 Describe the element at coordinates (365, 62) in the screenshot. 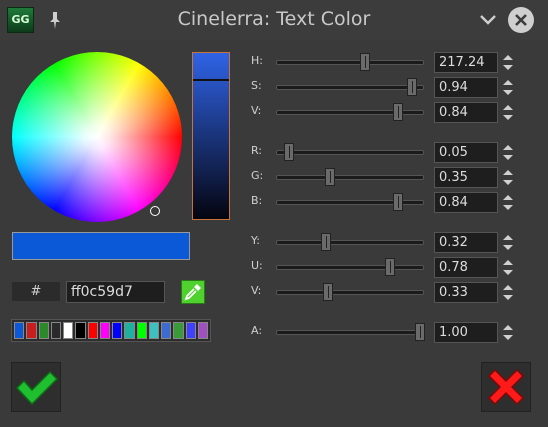

I see `slider-thumb-h` at that location.